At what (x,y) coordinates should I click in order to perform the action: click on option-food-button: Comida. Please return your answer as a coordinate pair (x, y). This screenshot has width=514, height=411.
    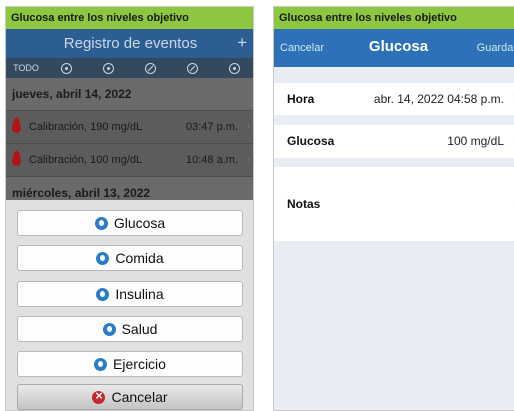
    Looking at the image, I should click on (130, 258).